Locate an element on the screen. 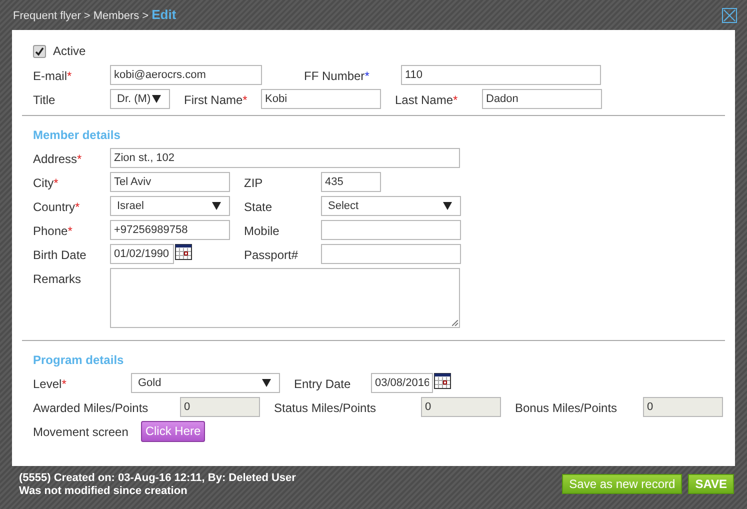  text-field: Tel Aviv is located at coordinates (170, 182).